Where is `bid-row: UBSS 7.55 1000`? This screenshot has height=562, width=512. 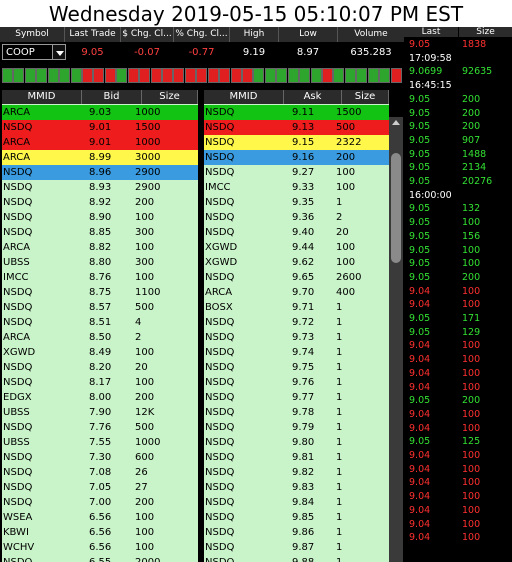
bid-row: UBSS 7.55 1000 is located at coordinates (100, 443).